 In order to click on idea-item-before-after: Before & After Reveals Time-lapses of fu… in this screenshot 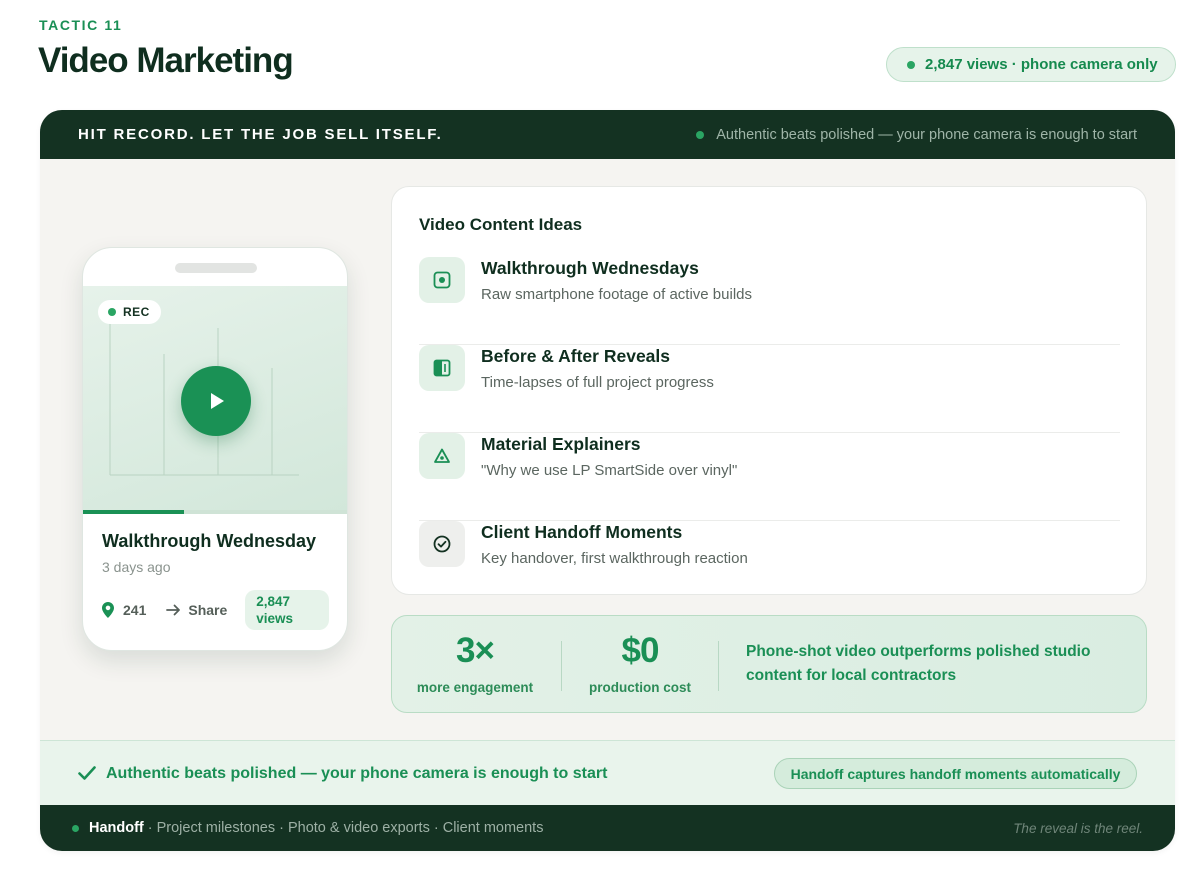, I will do `click(769, 389)`.